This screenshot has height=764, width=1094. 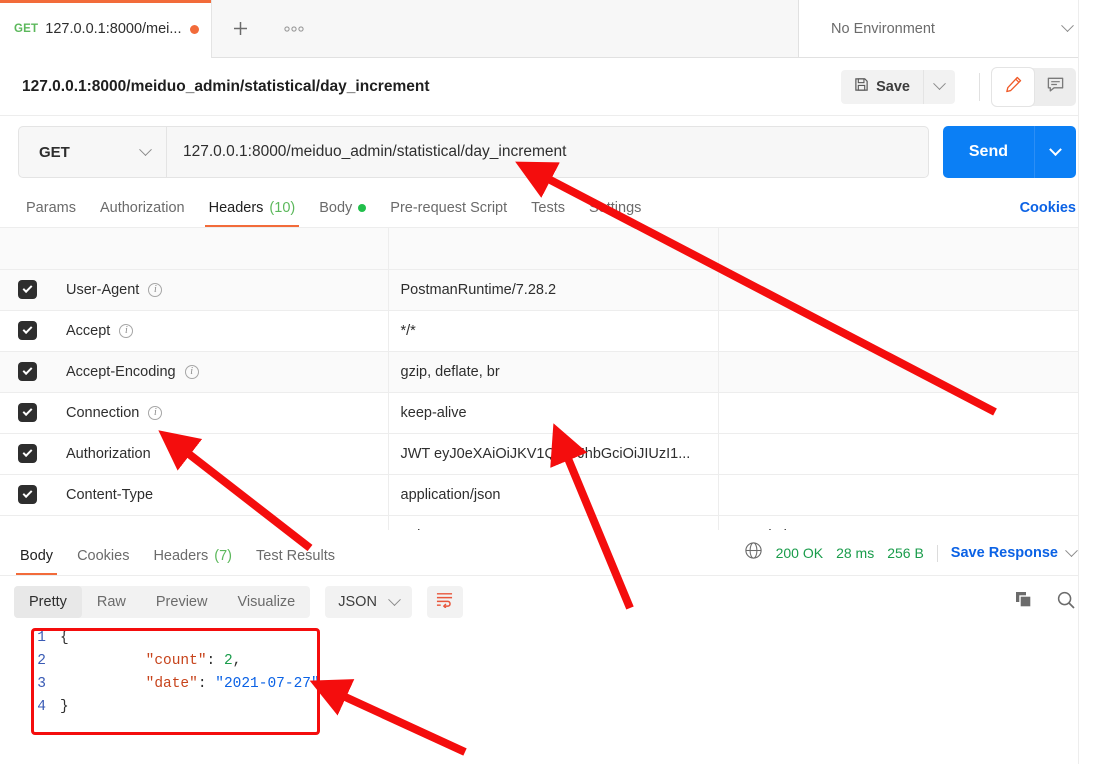 I want to click on header-value: application/json, so click(x=553, y=495).